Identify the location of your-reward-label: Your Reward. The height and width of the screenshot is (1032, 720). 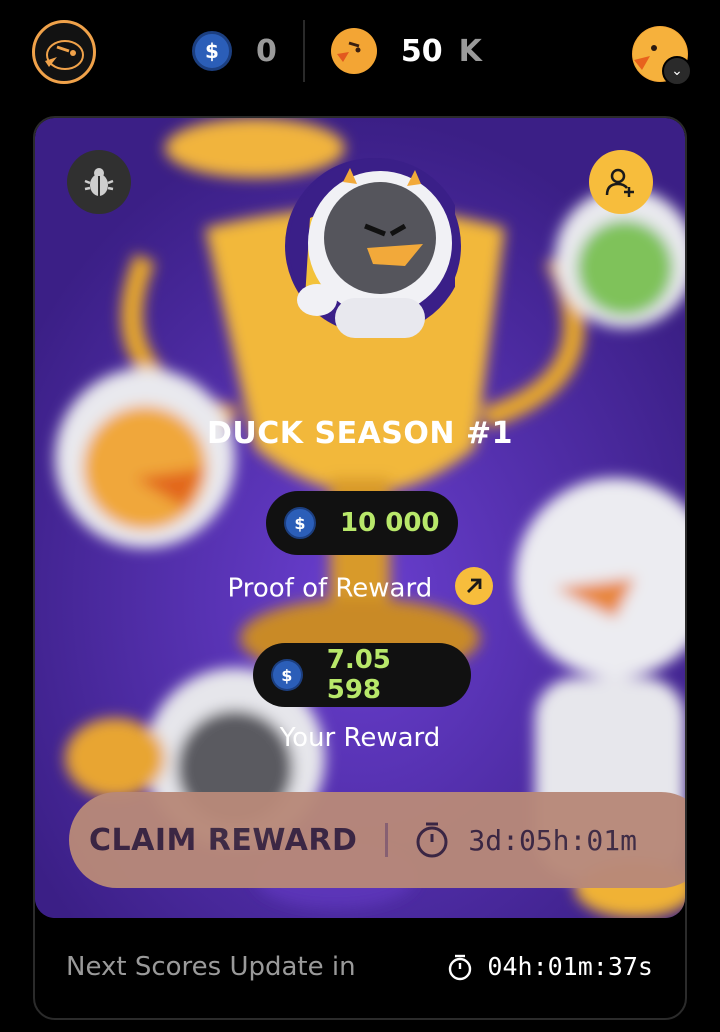
(360, 738).